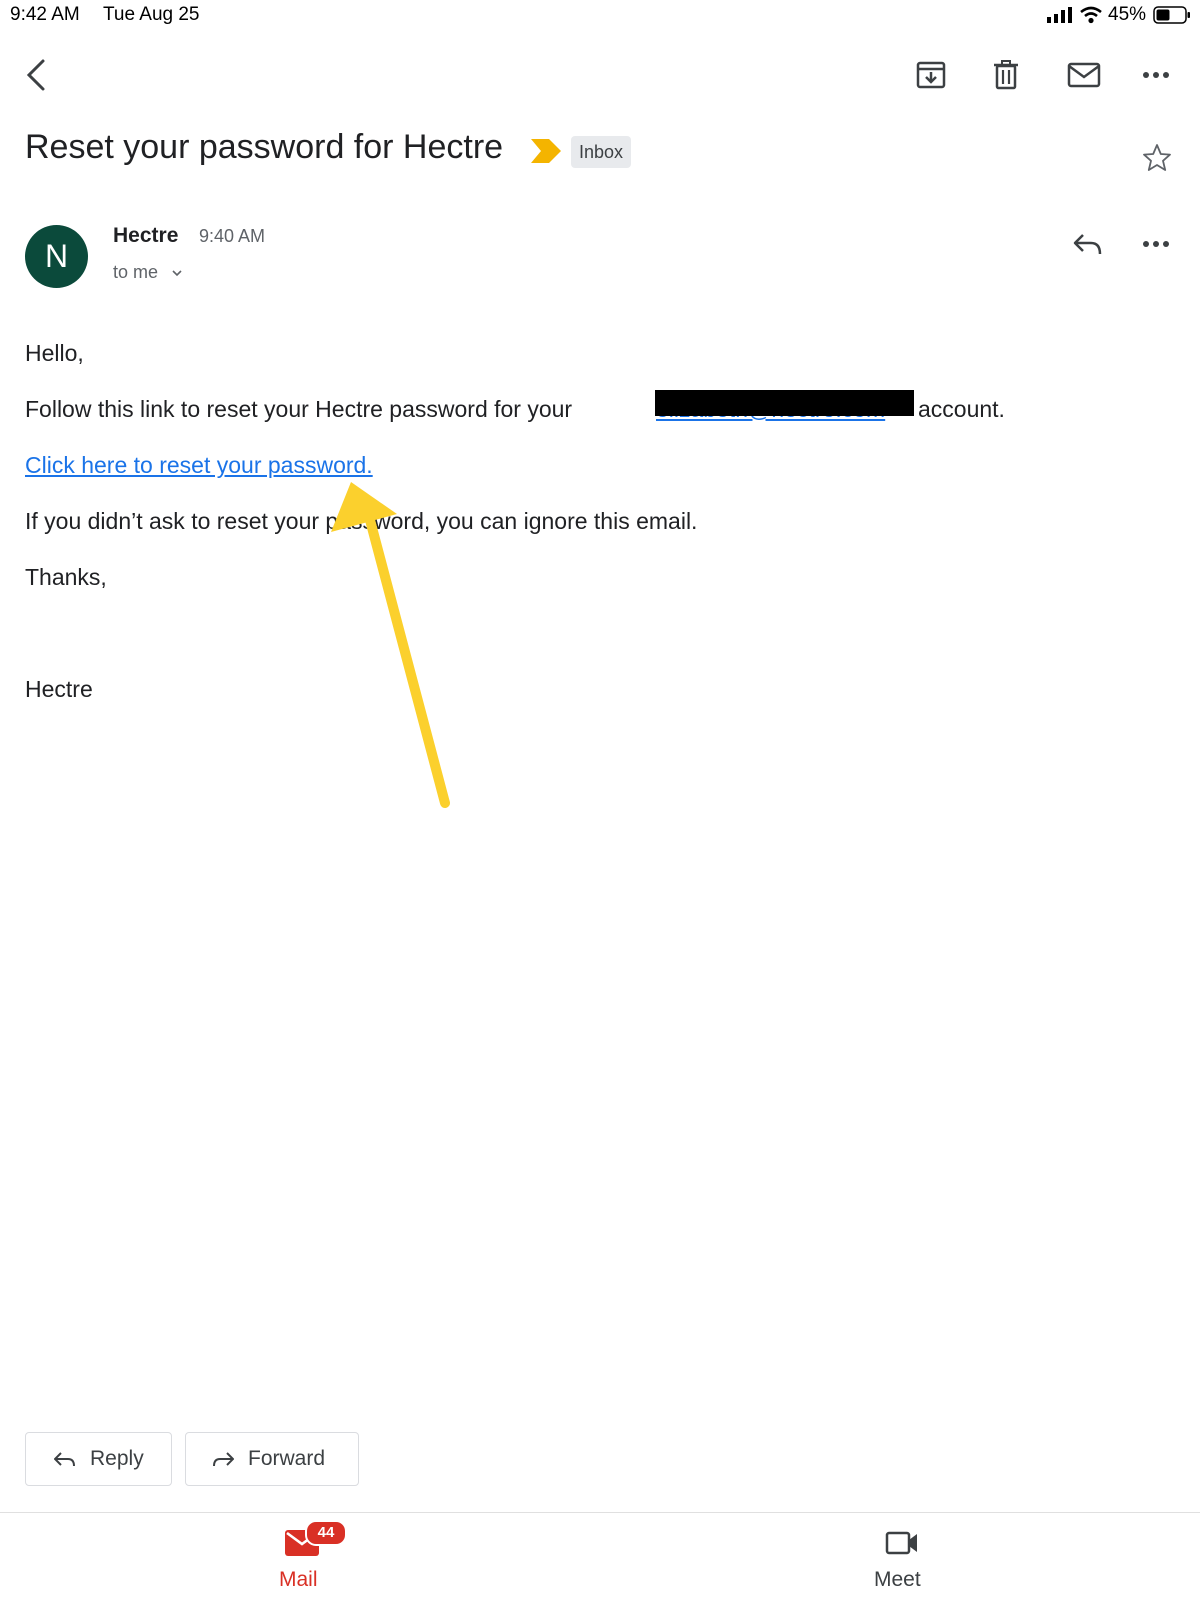 Image resolution: width=1200 pixels, height=1600 pixels. I want to click on nav-tab-meet: Meet, so click(900, 1558).